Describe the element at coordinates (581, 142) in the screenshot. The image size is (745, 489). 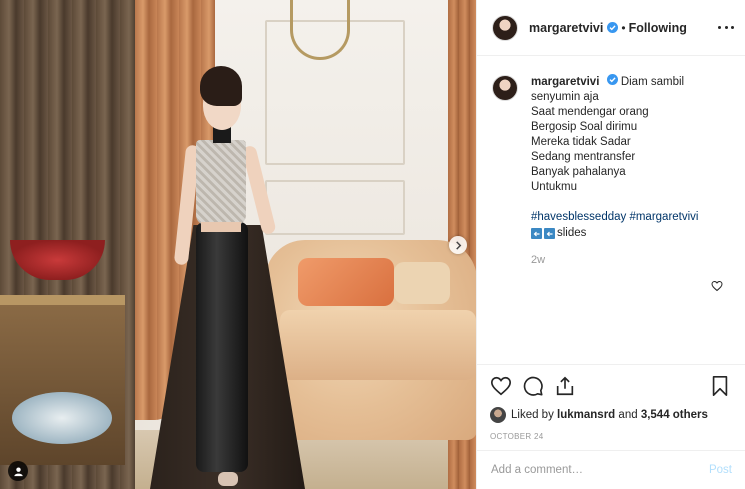
I see `caption-line: Mereka tidak Sadar` at that location.